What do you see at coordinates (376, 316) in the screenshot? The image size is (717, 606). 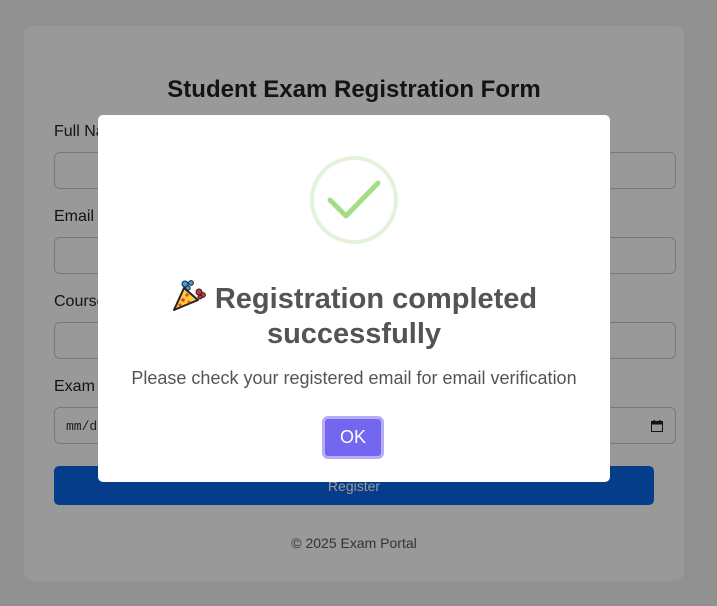 I see `modal-title-text: Registration completed successfully` at bounding box center [376, 316].